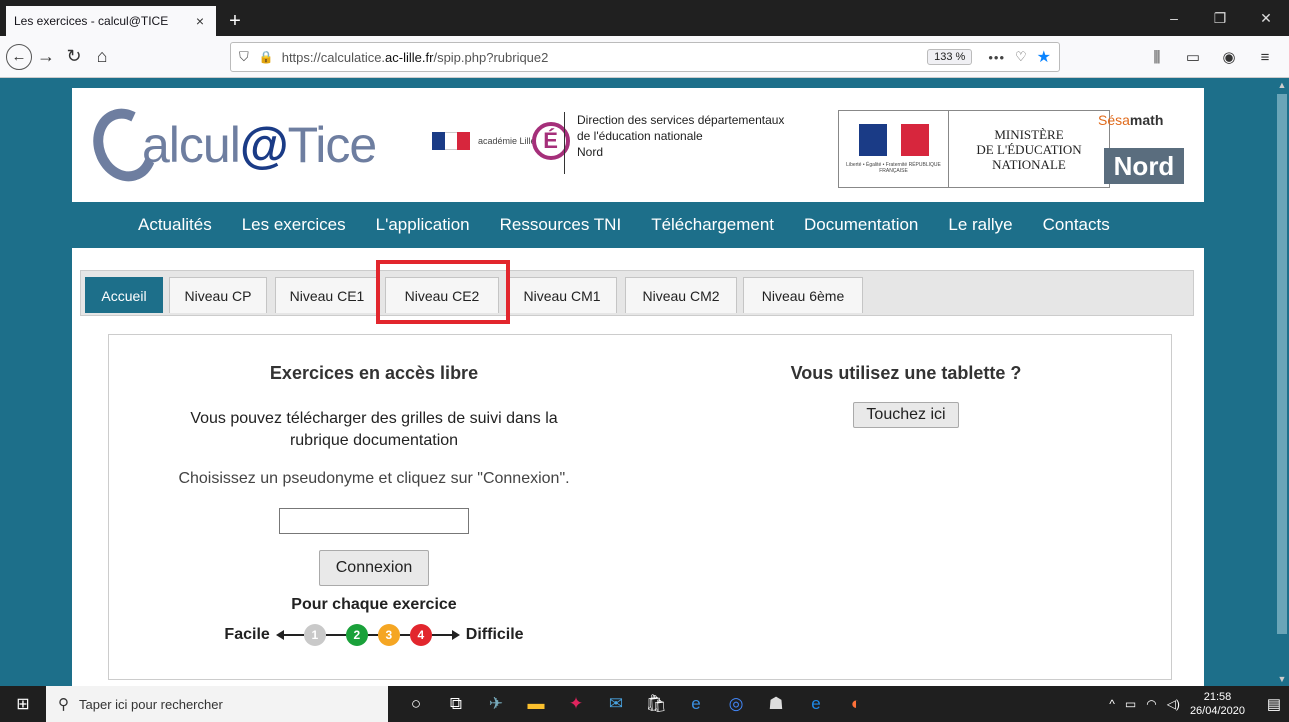  Describe the element at coordinates (736, 704) in the screenshot. I see `chrome-icon: ◎` at that location.